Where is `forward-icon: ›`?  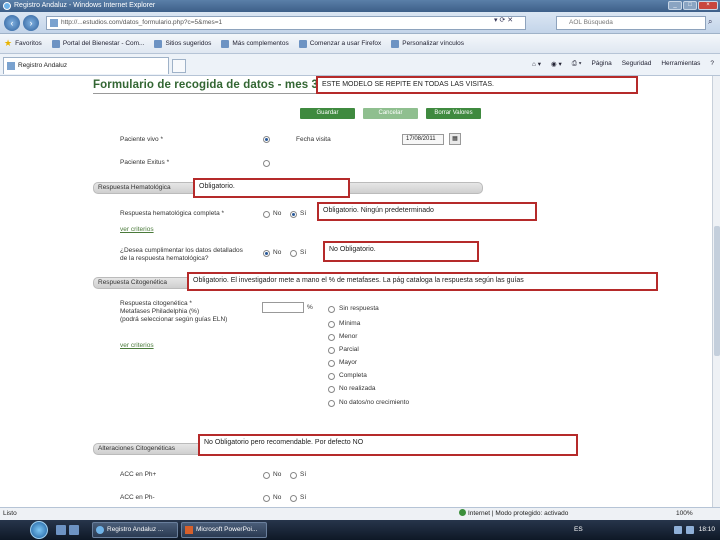 forward-icon: › is located at coordinates (31, 23).